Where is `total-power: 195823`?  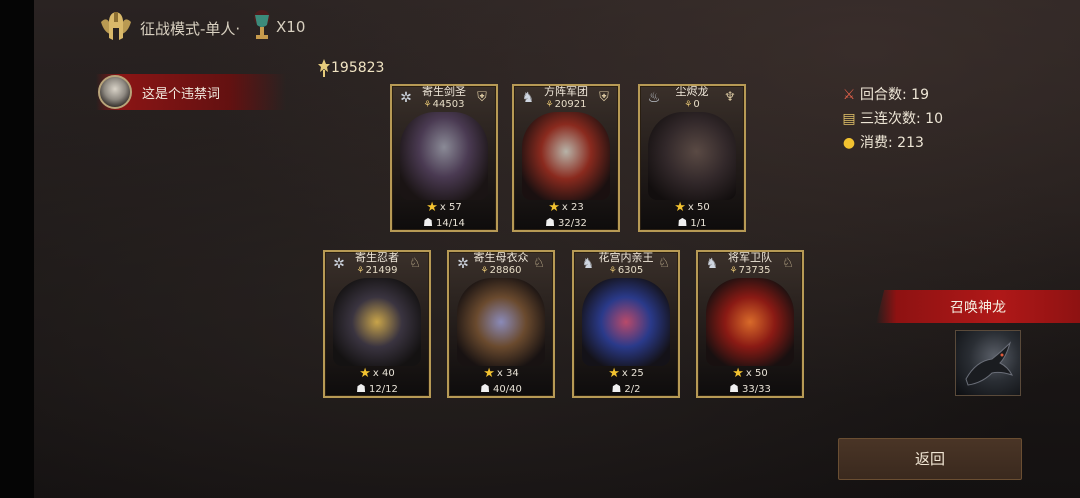 total-power: 195823 is located at coordinates (358, 68).